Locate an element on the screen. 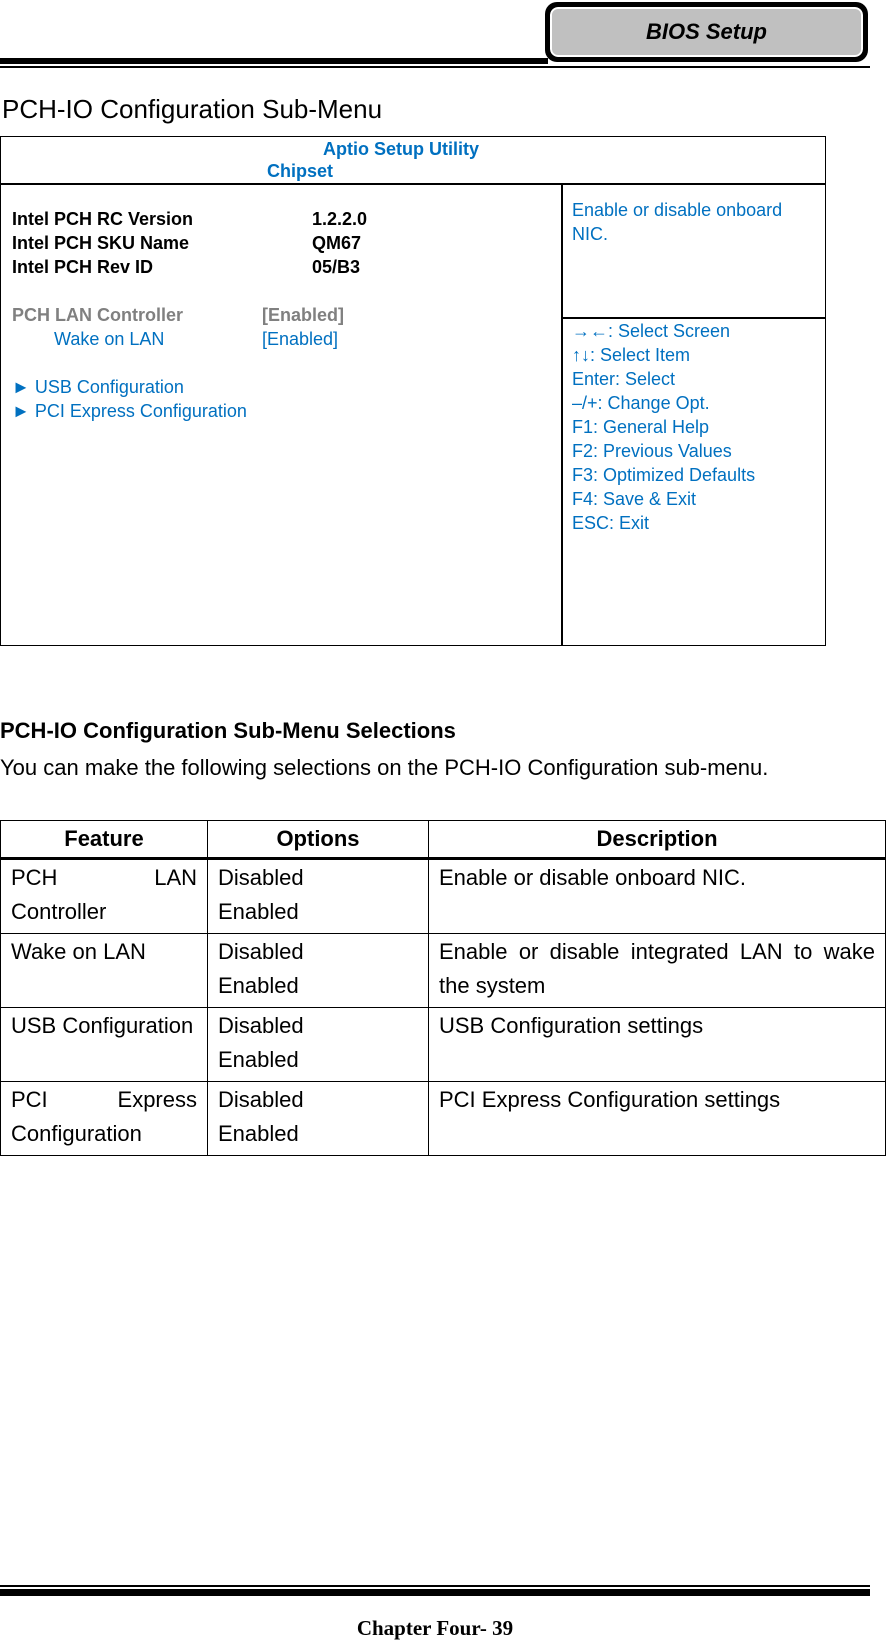 Image resolution: width=887 pixels, height=1641 pixels. bios-header-divider is located at coordinates (413, 184).